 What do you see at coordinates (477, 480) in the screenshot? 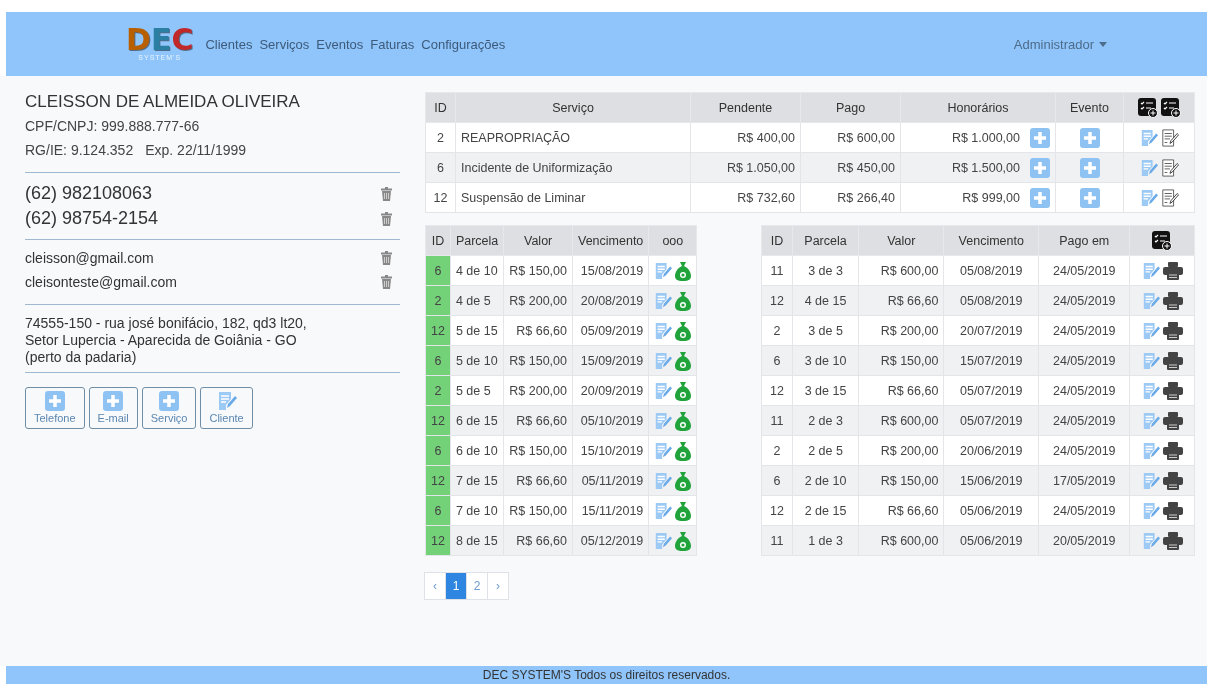
I see `table-cell: 7 de 15` at bounding box center [477, 480].